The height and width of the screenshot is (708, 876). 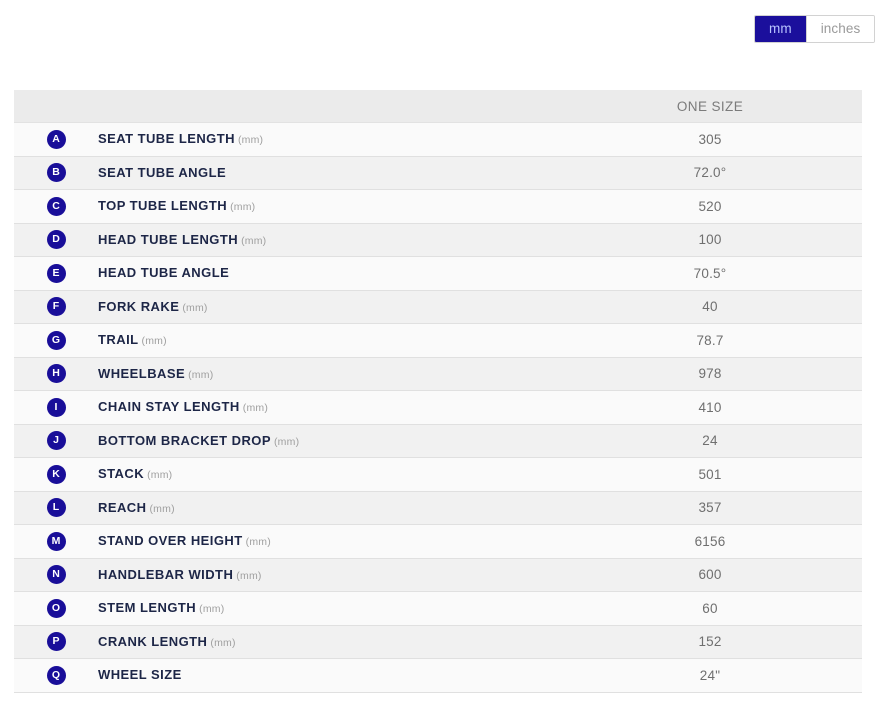 What do you see at coordinates (710, 206) in the screenshot?
I see `row-value: 520` at bounding box center [710, 206].